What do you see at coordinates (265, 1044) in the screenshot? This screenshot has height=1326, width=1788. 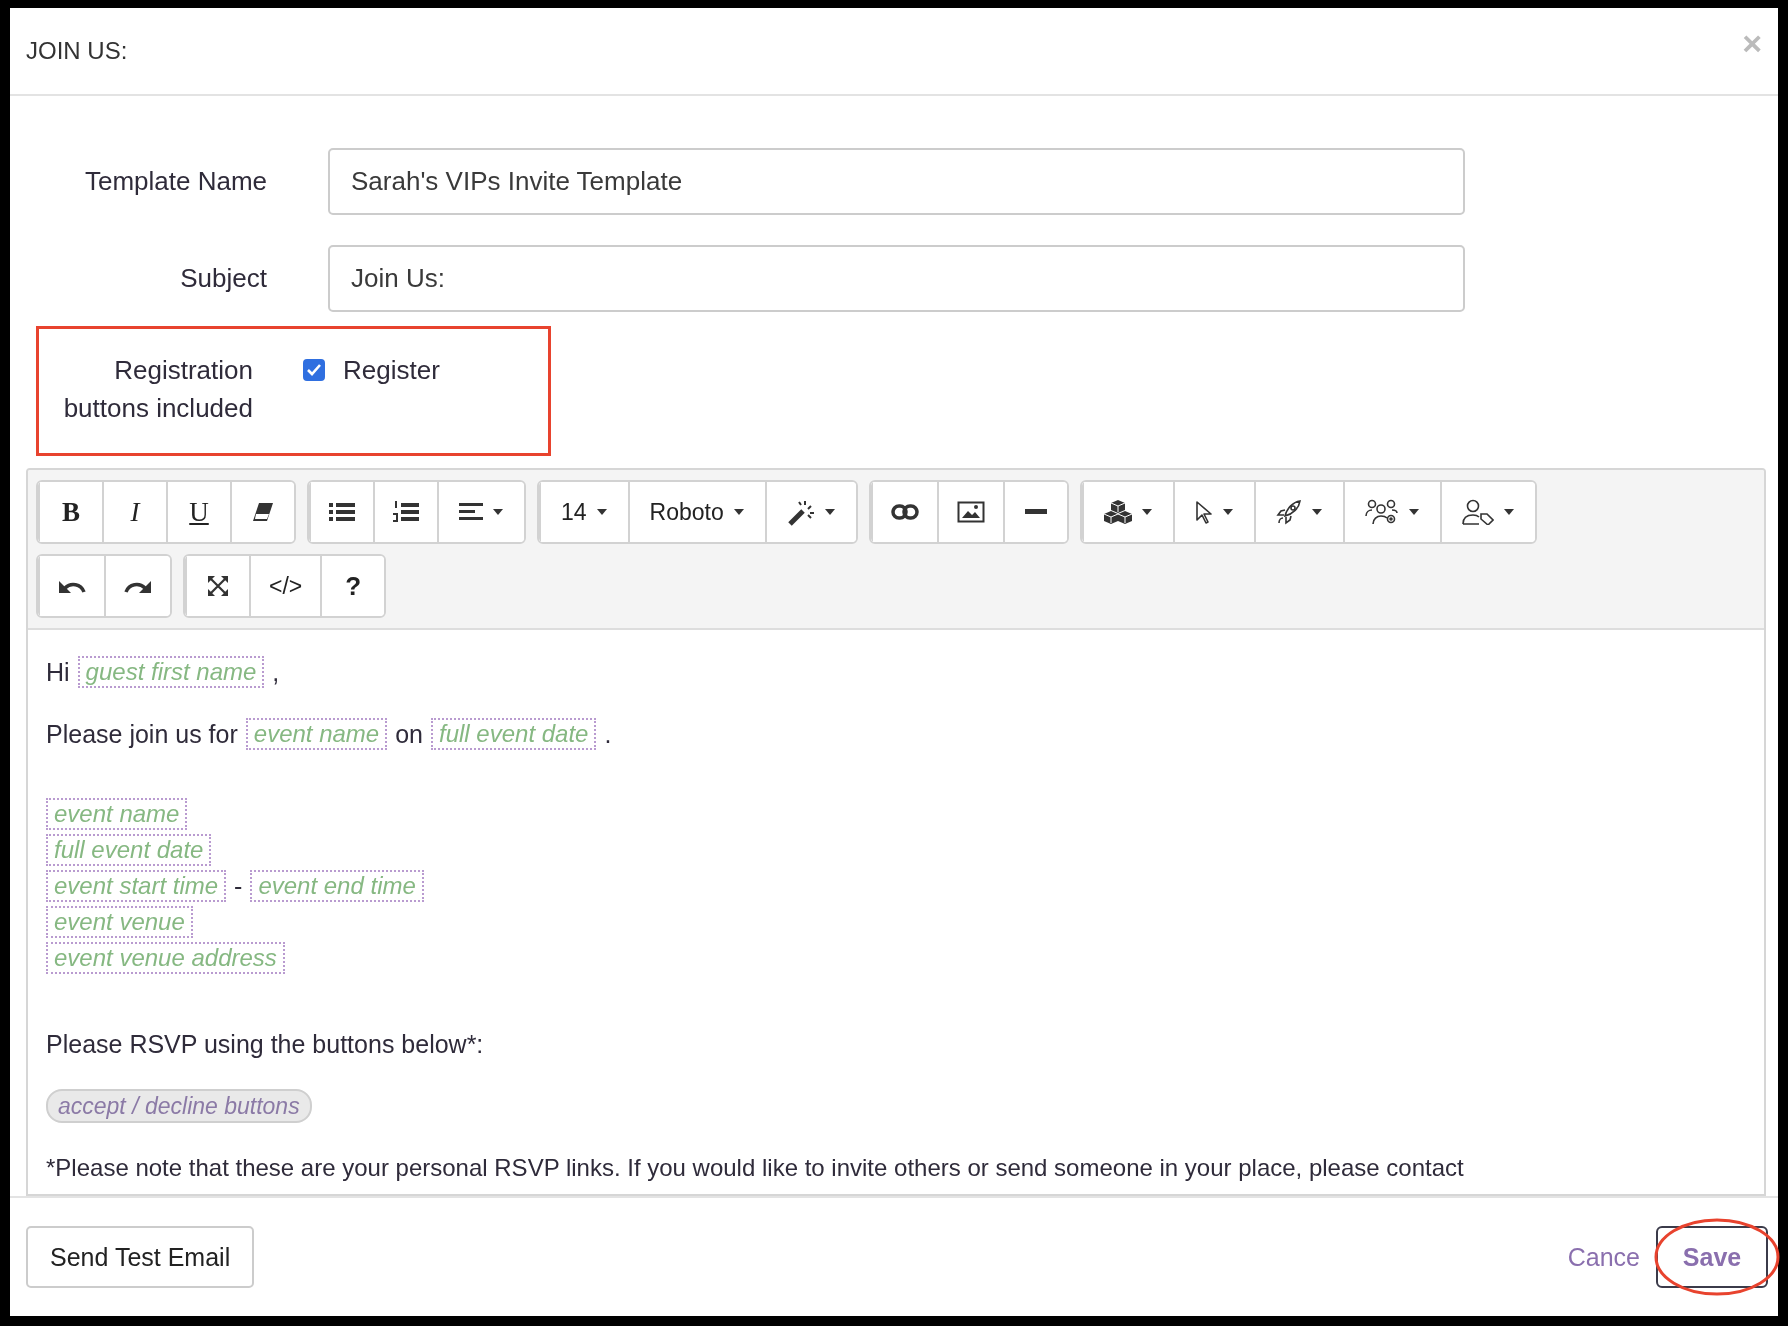 I see `body-text: Please RSVP using the buttons below*:` at bounding box center [265, 1044].